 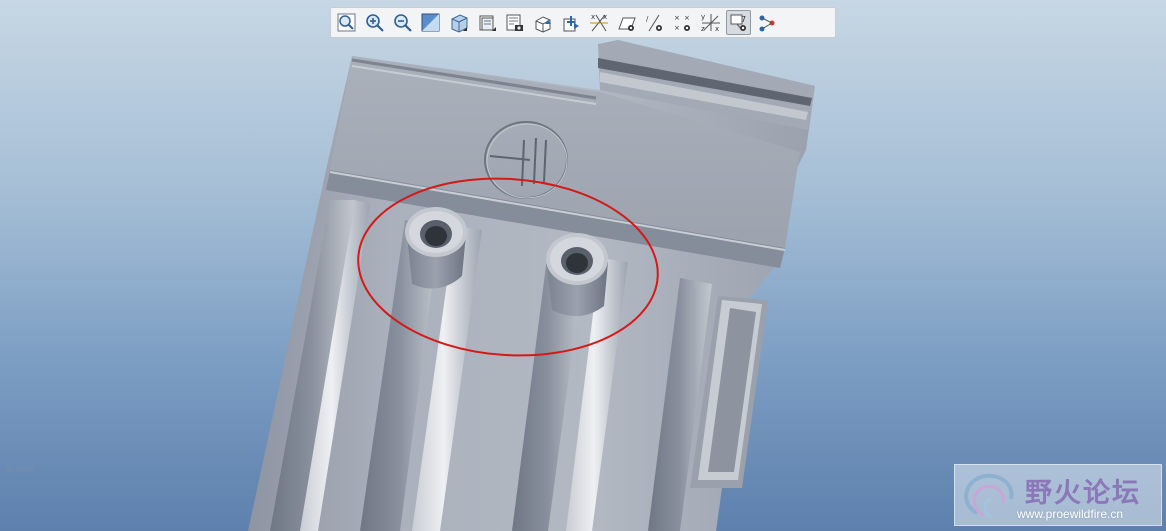 I want to click on watermark: 野火论坛 www.proewildfire.cn, so click(x=1058, y=495).